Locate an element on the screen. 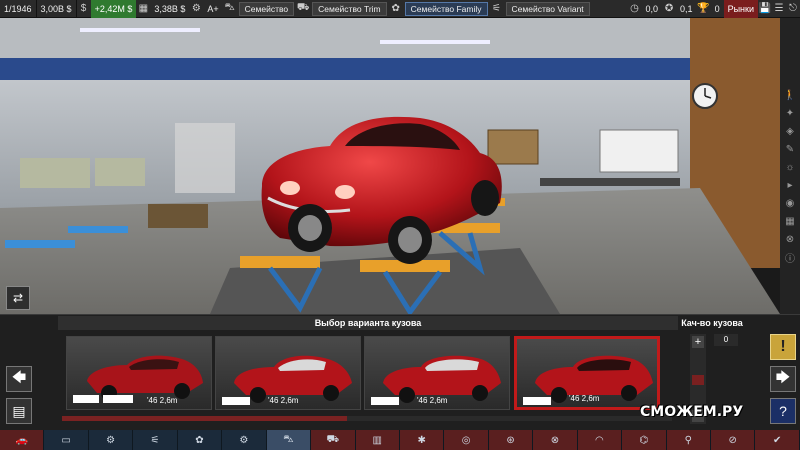  done-check-icon: ✔ is located at coordinates (777, 440).